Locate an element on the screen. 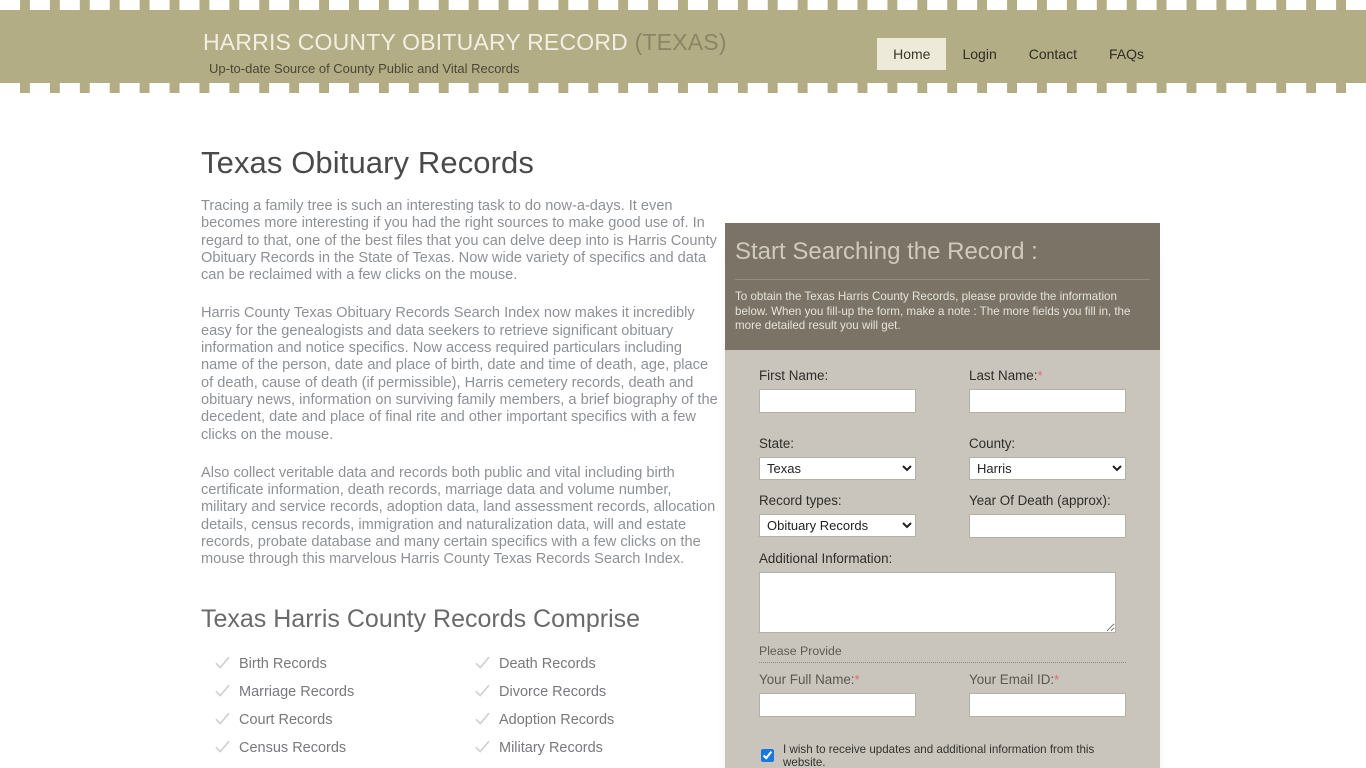  record-list-item: Death Records is located at coordinates (591, 664).